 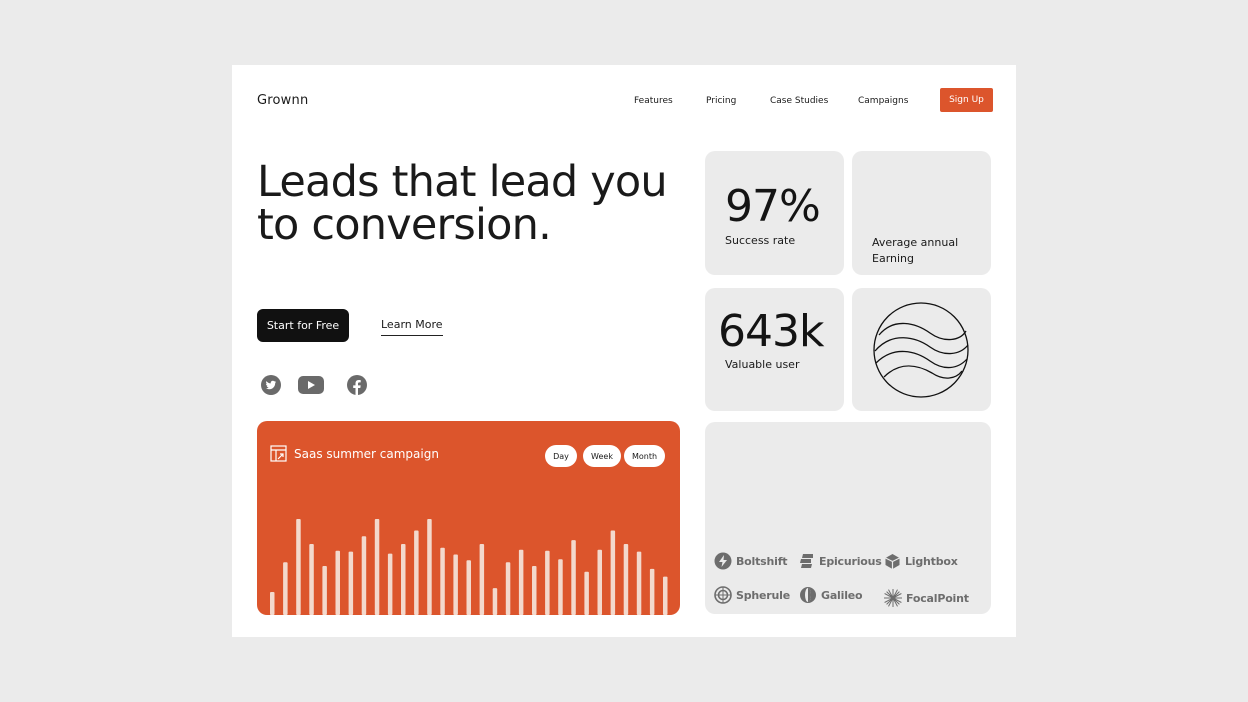 I want to click on sign-up-button: Sign Up, so click(x=966, y=100).